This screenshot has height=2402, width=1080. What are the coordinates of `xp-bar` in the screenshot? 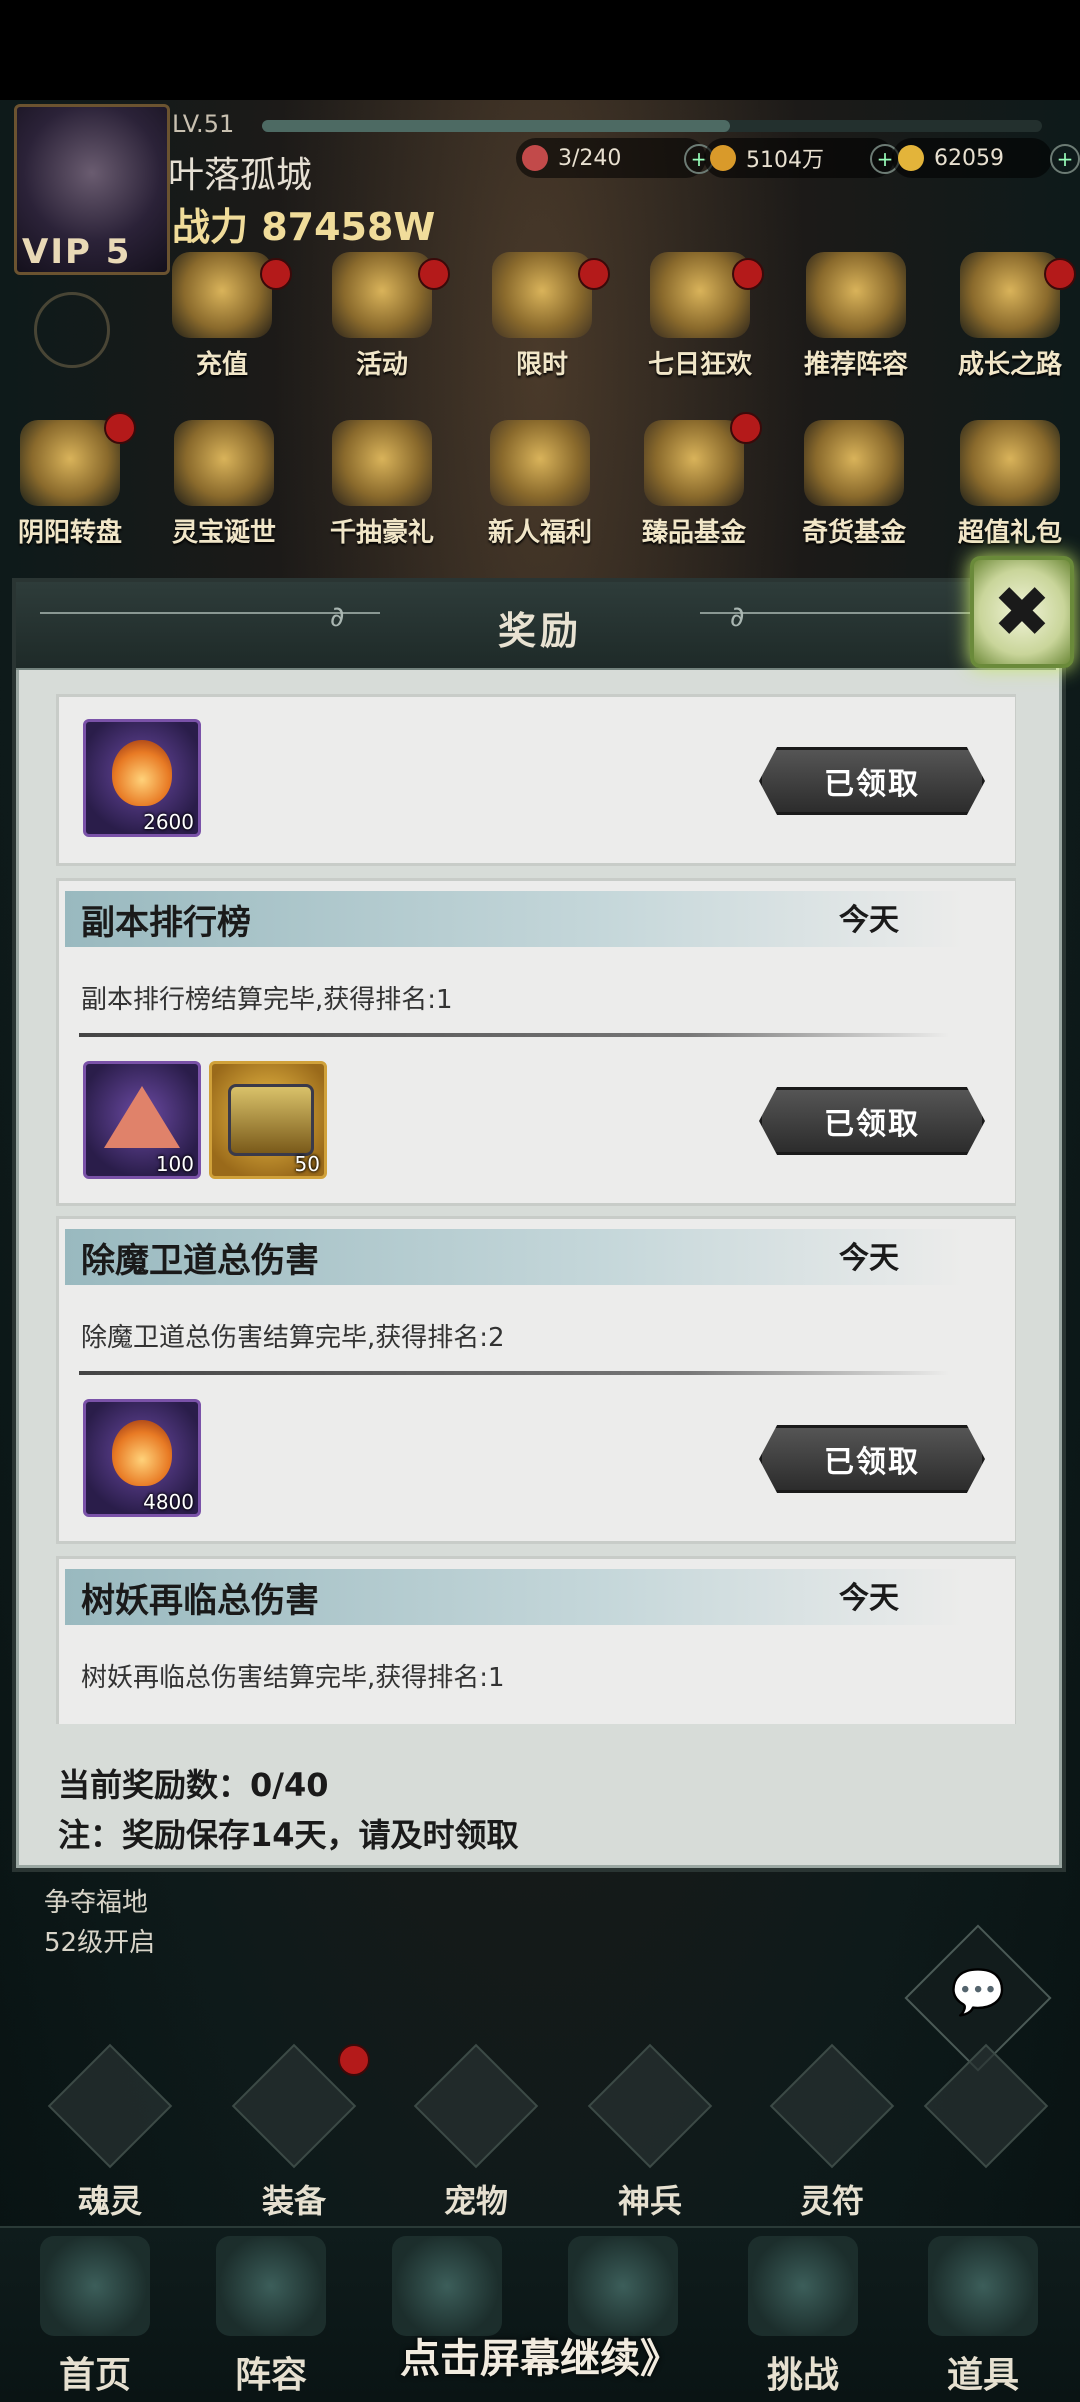 It's located at (652, 126).